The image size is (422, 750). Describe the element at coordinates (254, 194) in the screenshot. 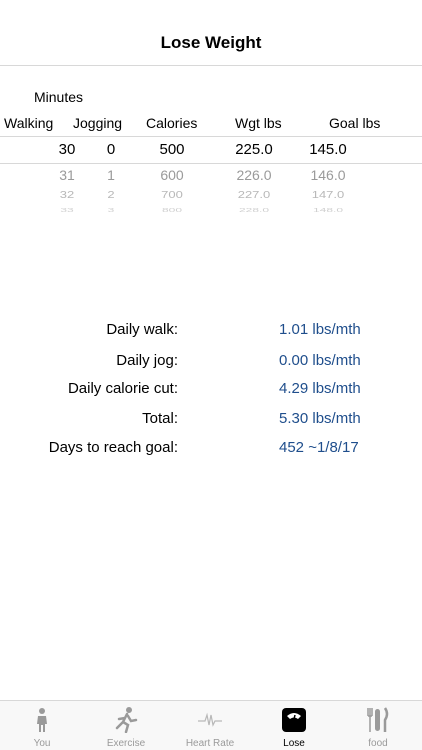

I see `weight-wheel-option: 227.0` at that location.